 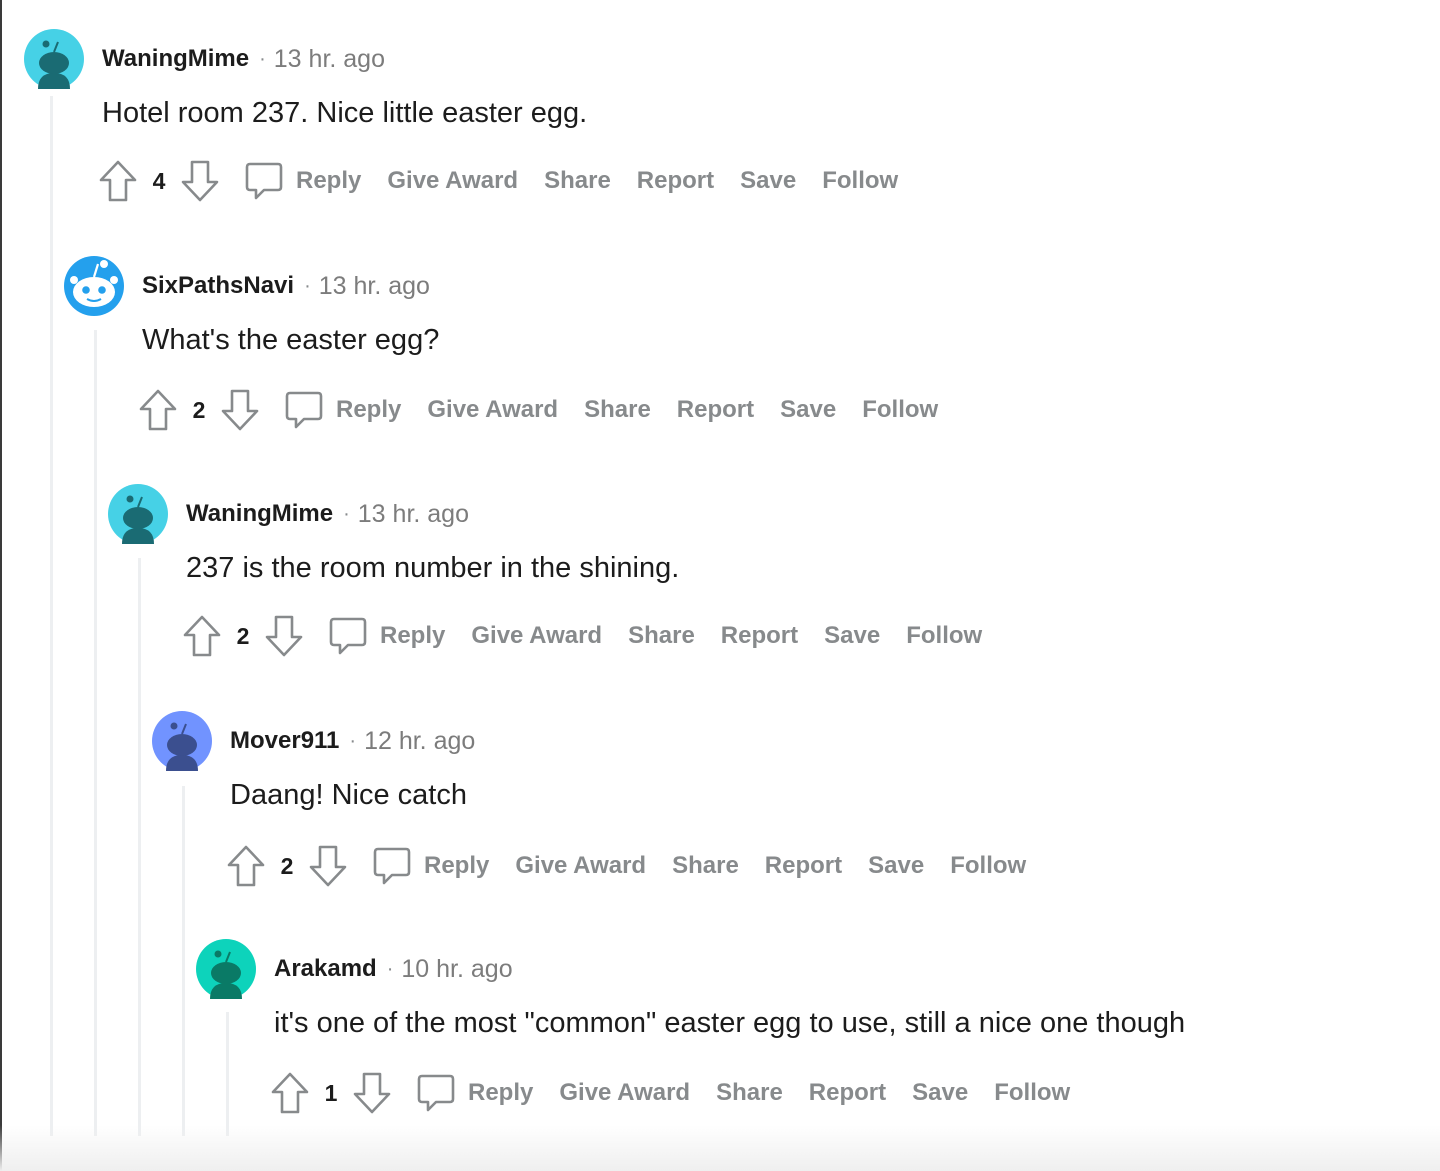 I want to click on comment-header: SixPathsNavi · 13 hr. ago, so click(x=247, y=286).